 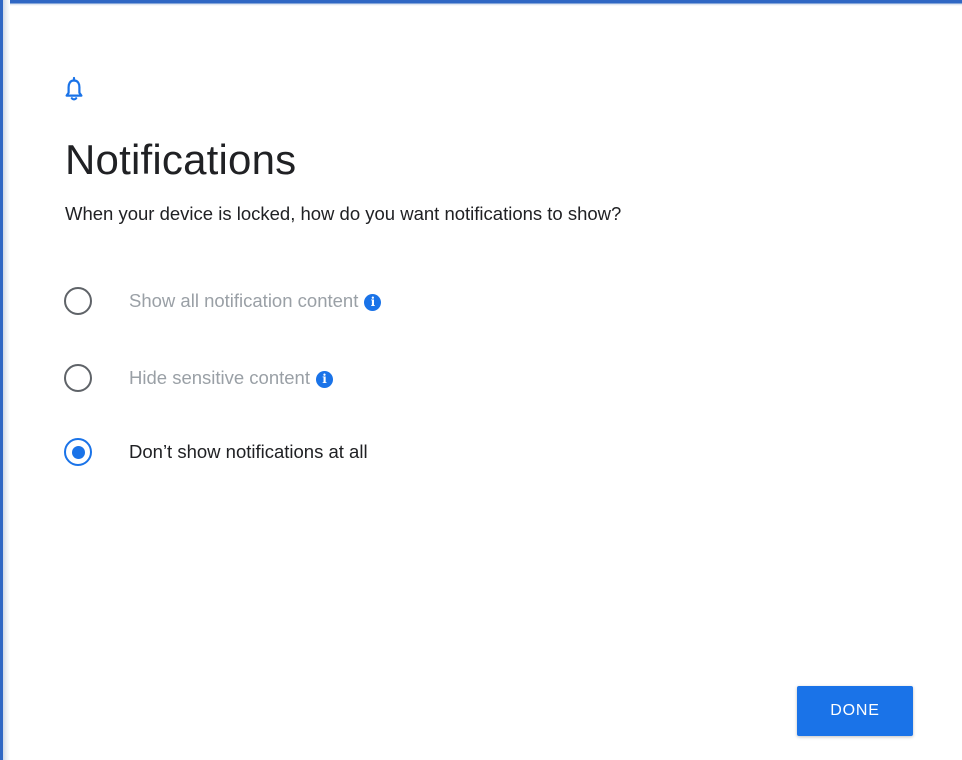 I want to click on radio-hide-sensitive-content, so click(x=78, y=378).